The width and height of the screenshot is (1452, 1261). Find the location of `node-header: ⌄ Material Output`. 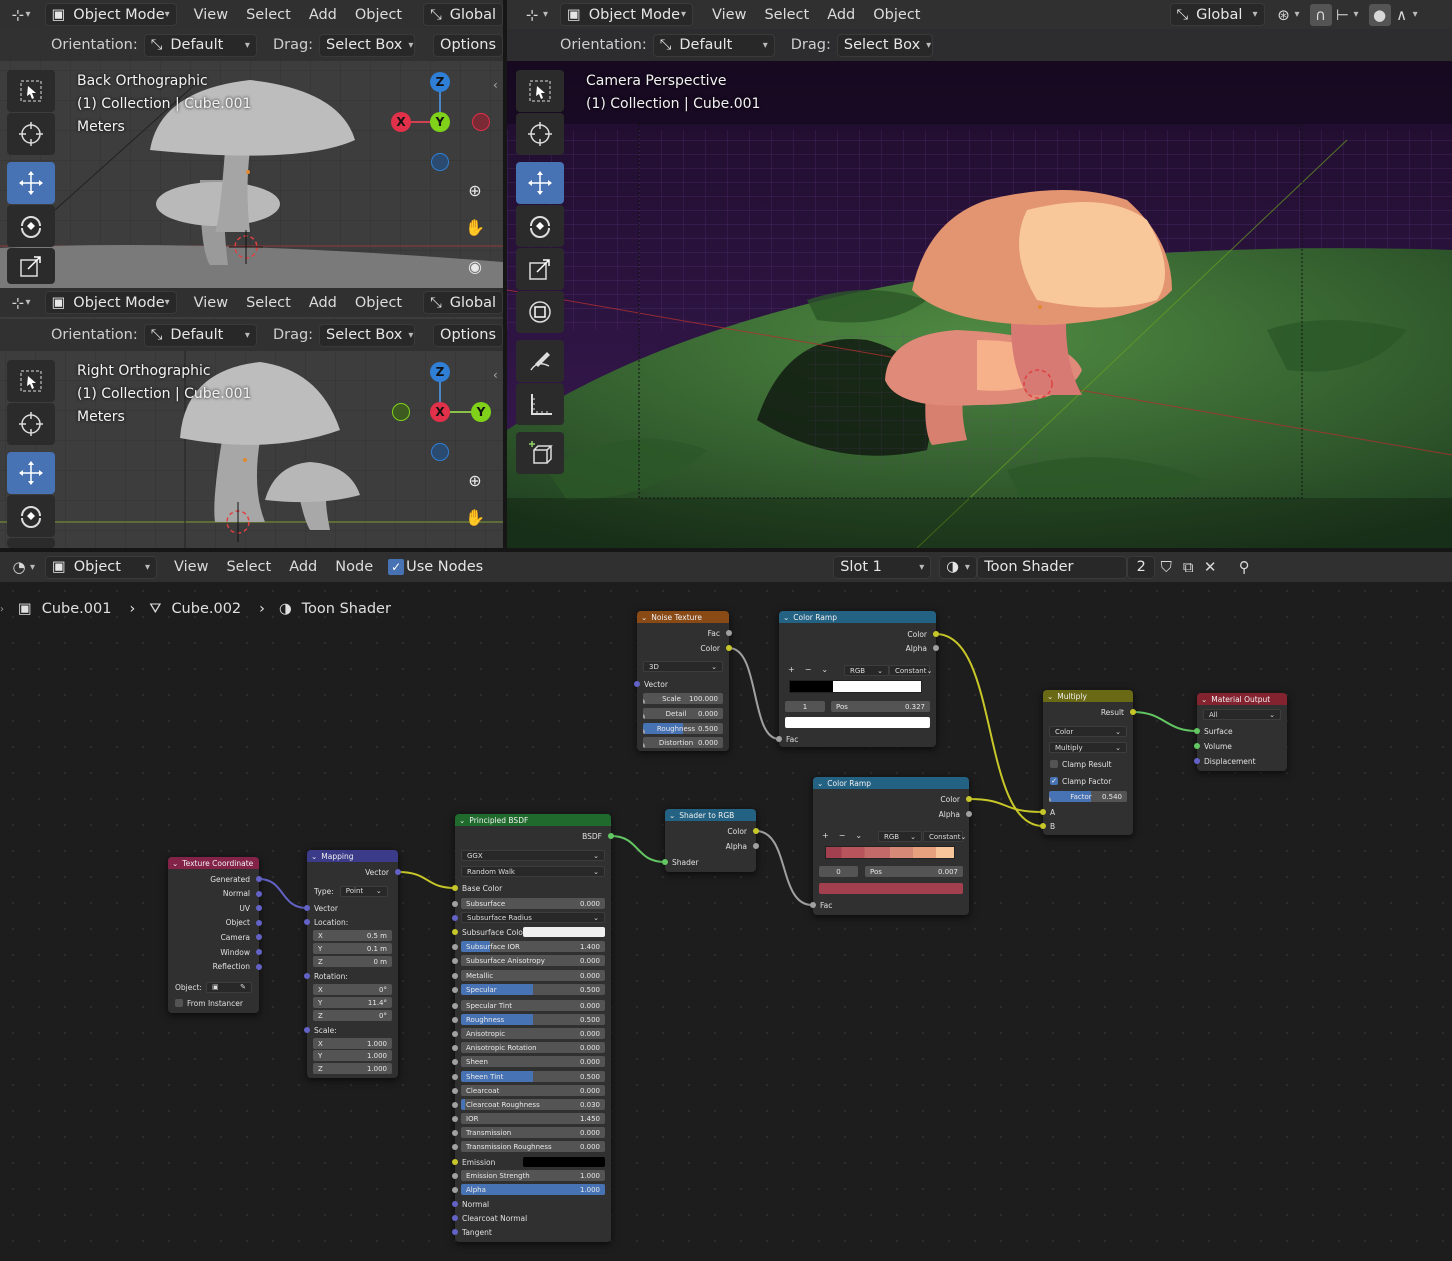

node-header: ⌄ Material Output is located at coordinates (1242, 699).